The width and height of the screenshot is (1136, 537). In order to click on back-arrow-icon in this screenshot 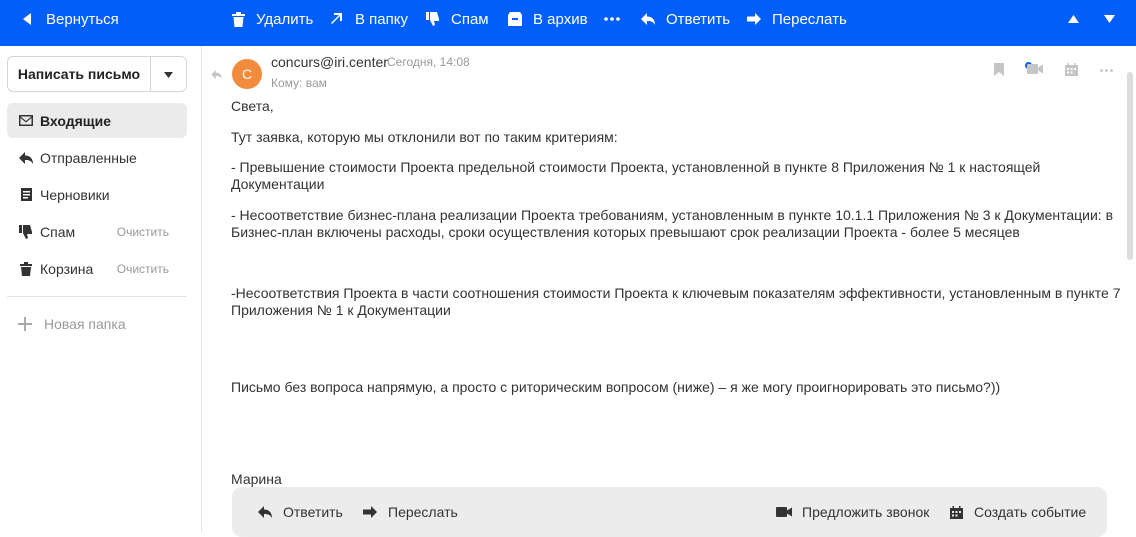, I will do `click(28, 19)`.